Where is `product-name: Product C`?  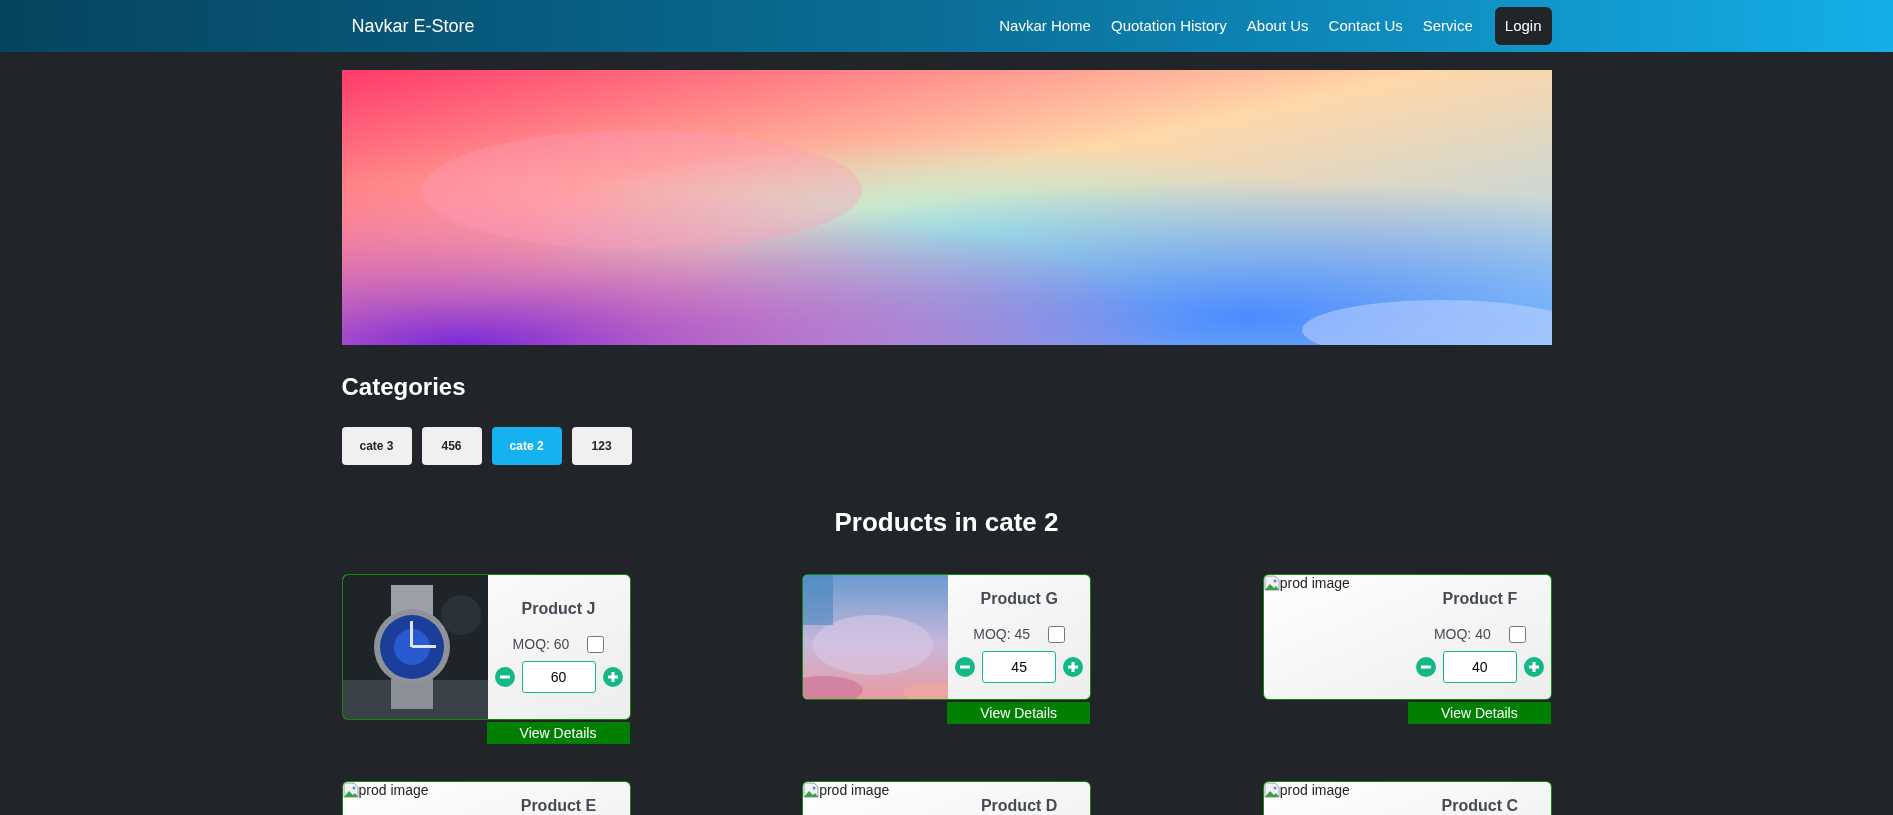
product-name: Product C is located at coordinates (1480, 805).